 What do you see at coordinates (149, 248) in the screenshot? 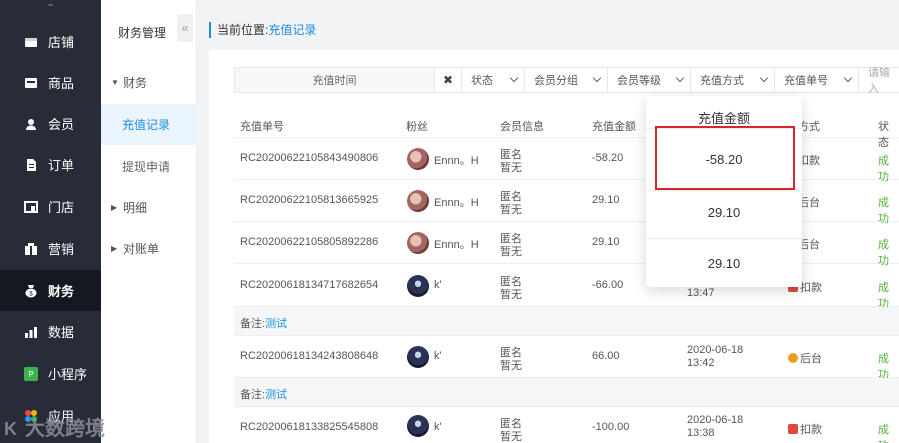
I see `sub-group-statement: ▶ 对账单` at bounding box center [149, 248].